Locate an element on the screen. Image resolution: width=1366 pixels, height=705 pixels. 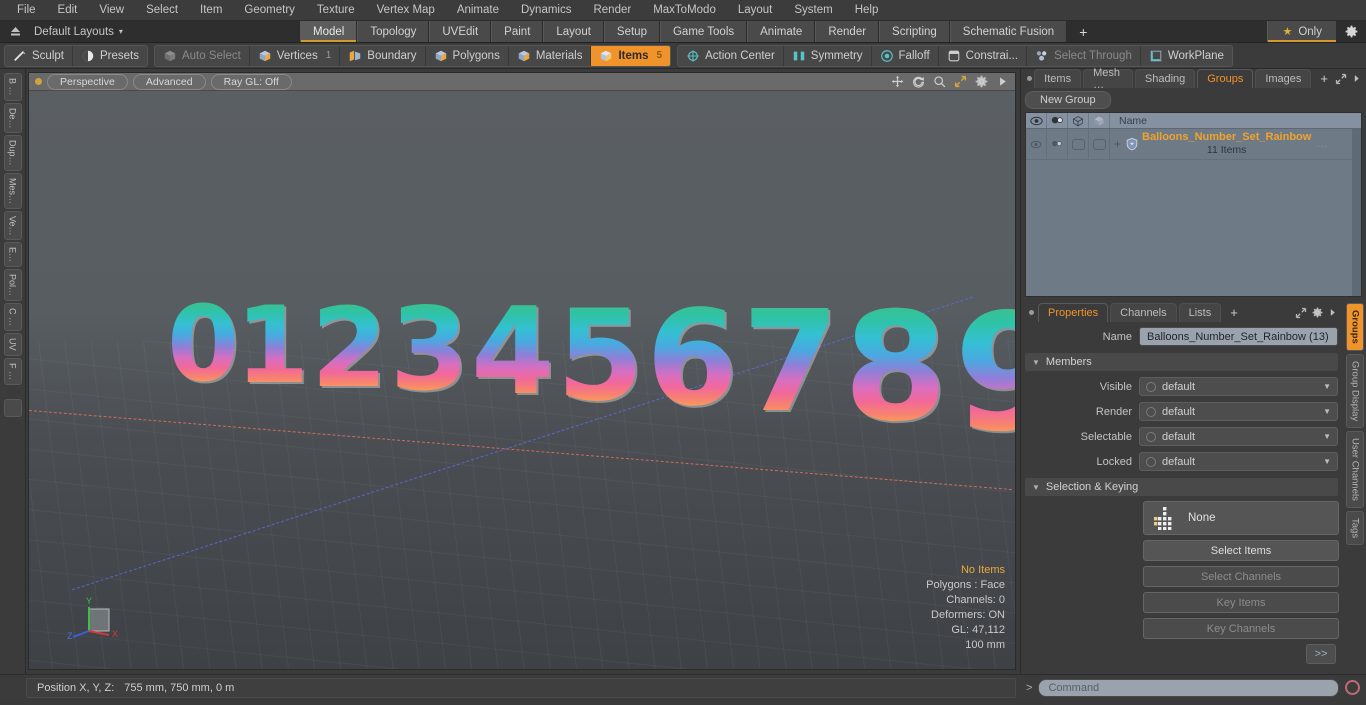
new-group-button: New Group is located at coordinates (1068, 100).